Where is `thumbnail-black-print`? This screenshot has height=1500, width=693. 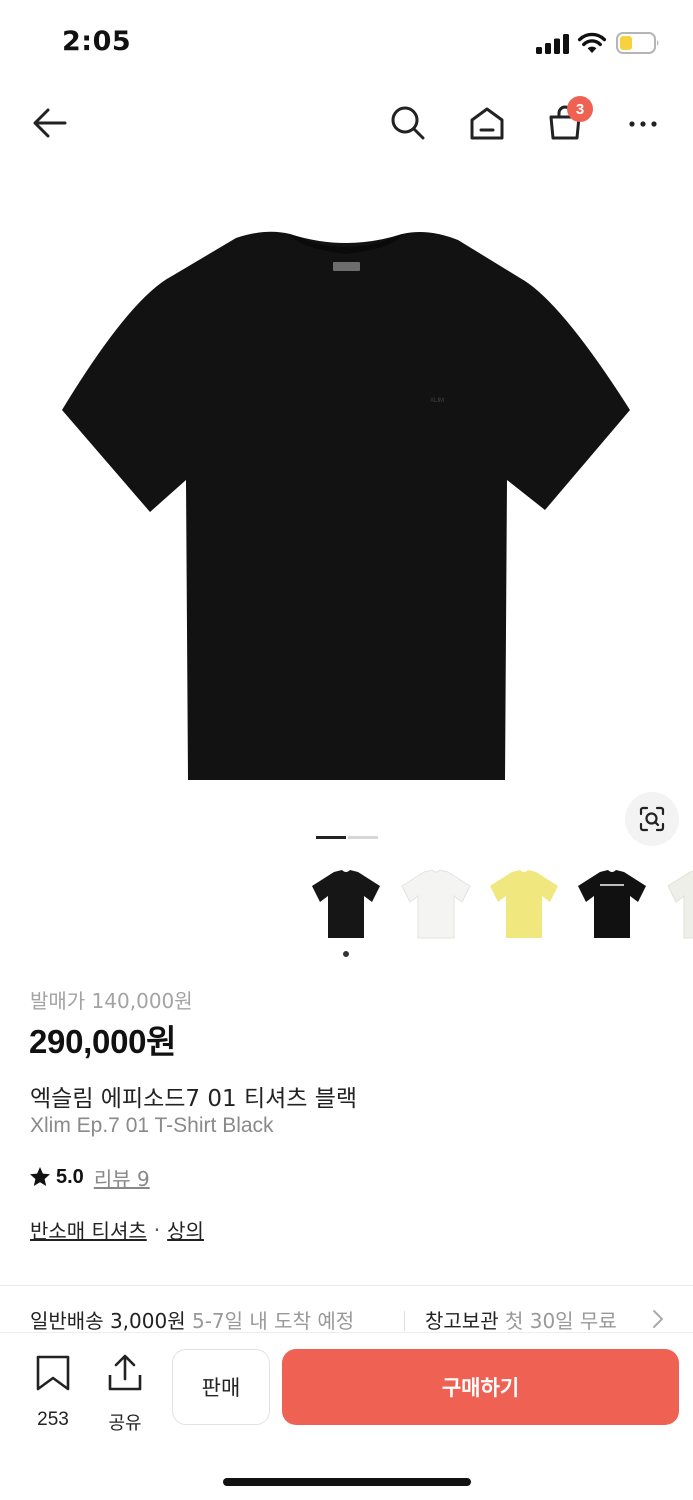
thumbnail-black-print is located at coordinates (612, 905).